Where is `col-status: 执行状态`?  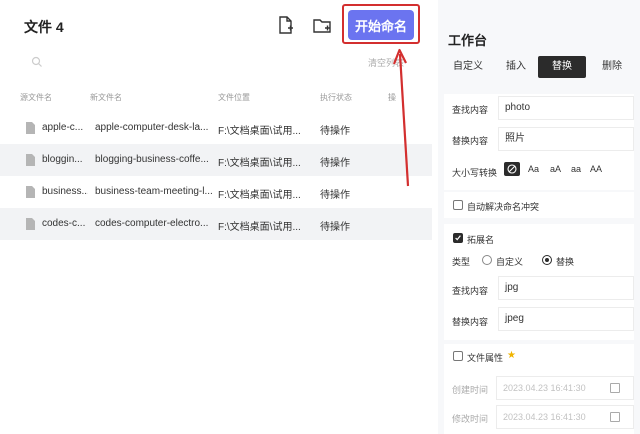 col-status: 执行状态 is located at coordinates (336, 97).